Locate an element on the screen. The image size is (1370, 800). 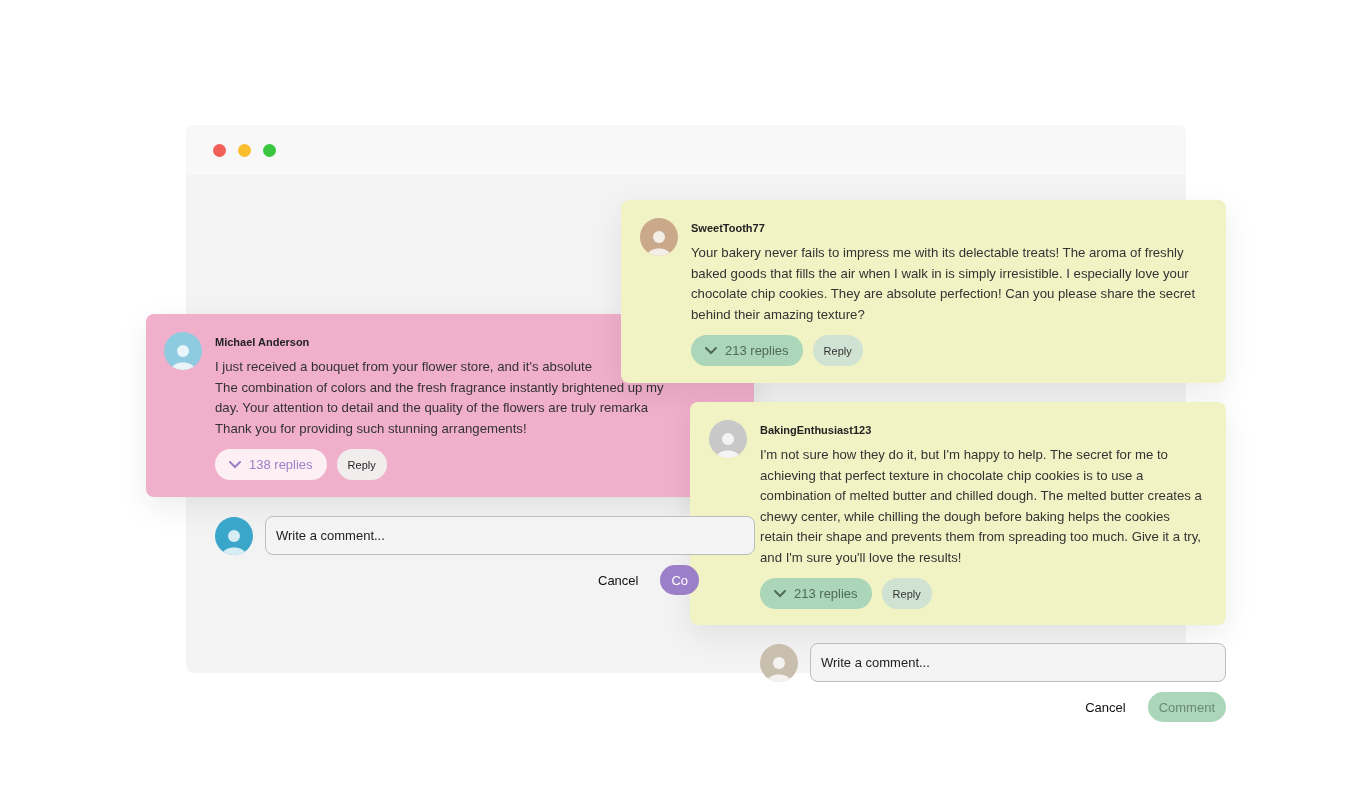
comment-text-line: The combination of colors and the fresh fragrance instantly brightened up my is located at coordinates (440, 387).